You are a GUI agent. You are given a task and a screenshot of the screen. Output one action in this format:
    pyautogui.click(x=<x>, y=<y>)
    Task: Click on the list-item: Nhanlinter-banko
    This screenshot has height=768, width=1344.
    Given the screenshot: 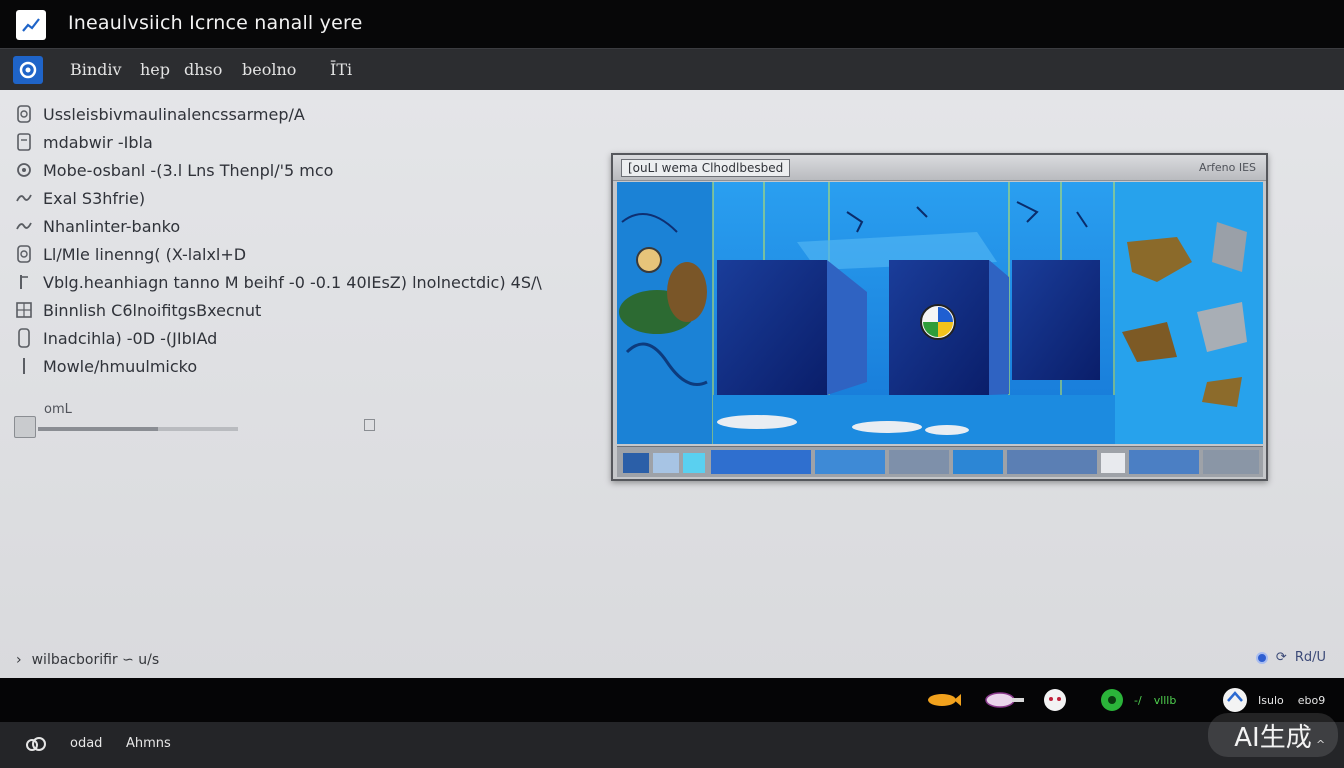 What is the action you would take?
    pyautogui.click(x=97, y=226)
    